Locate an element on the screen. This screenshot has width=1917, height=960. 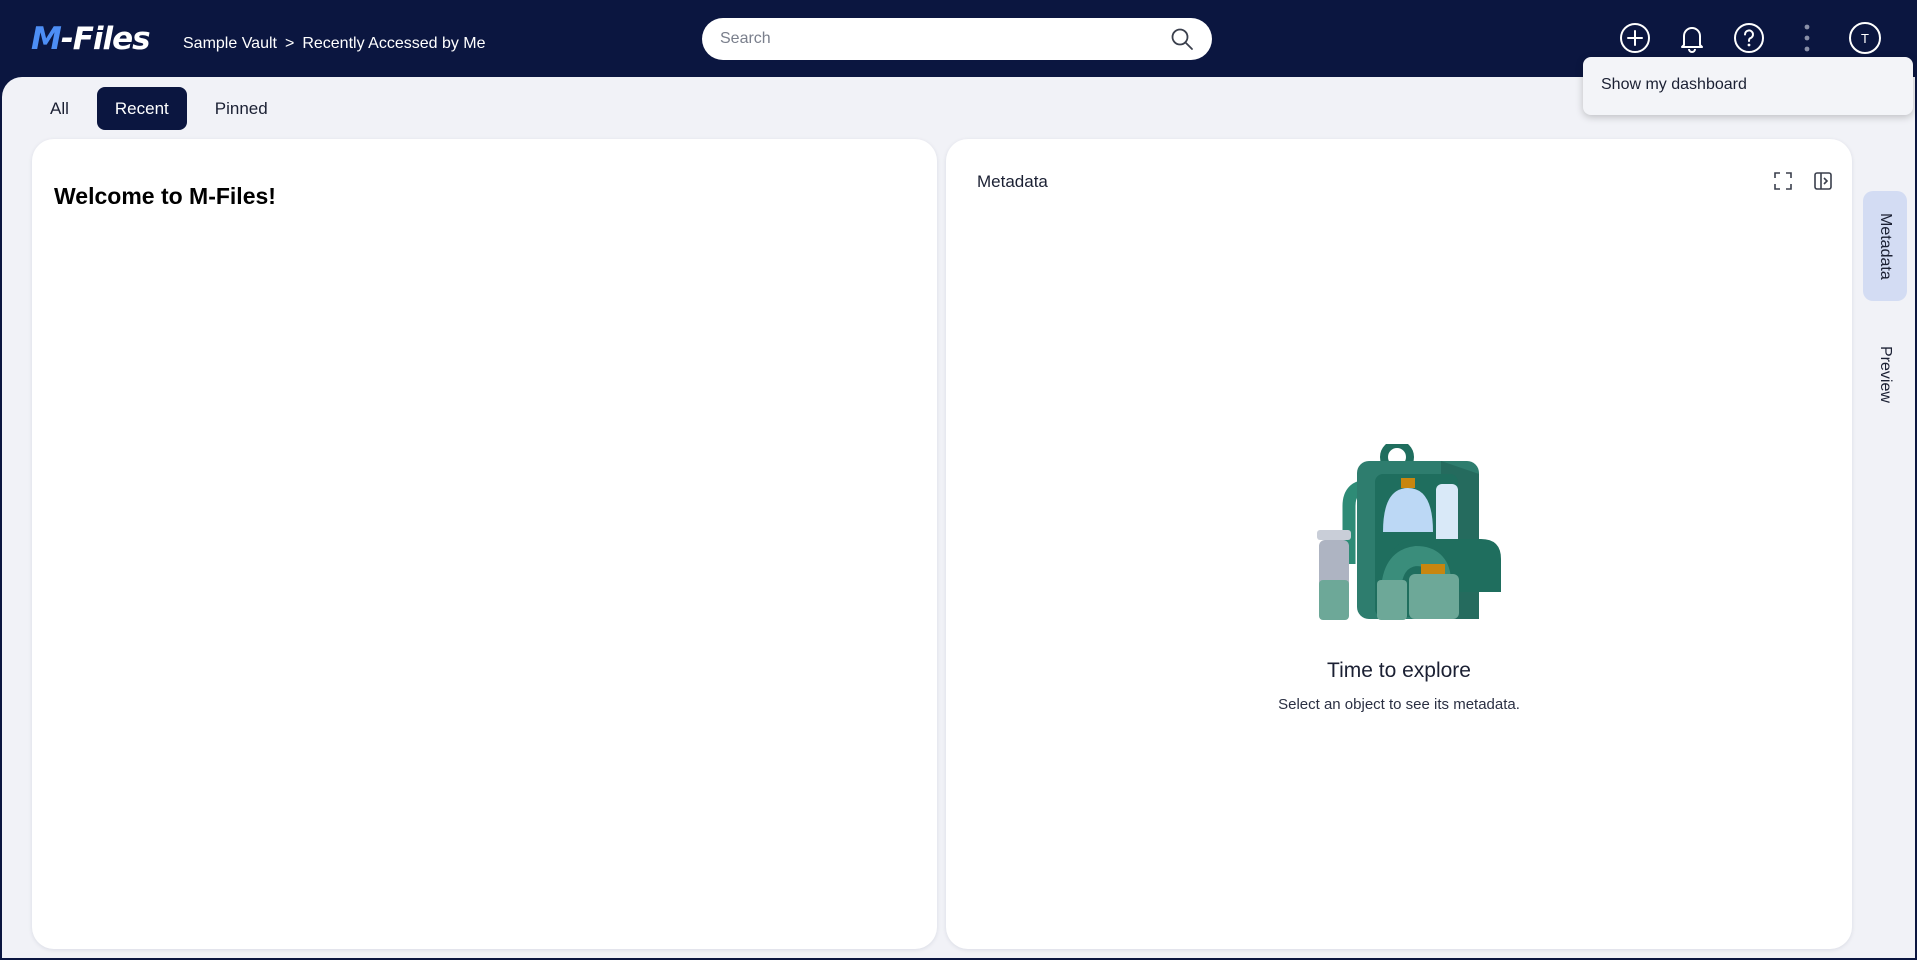
notifications-button is located at coordinates (1692, 38).